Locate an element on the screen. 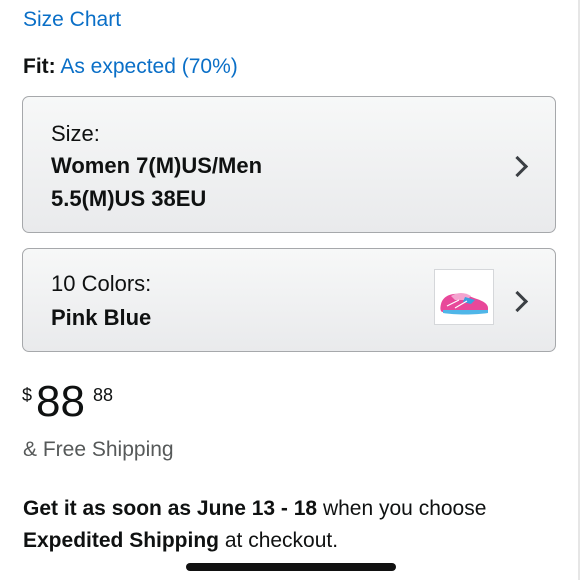 The image size is (580, 580). price-fraction: 88 is located at coordinates (103, 395).